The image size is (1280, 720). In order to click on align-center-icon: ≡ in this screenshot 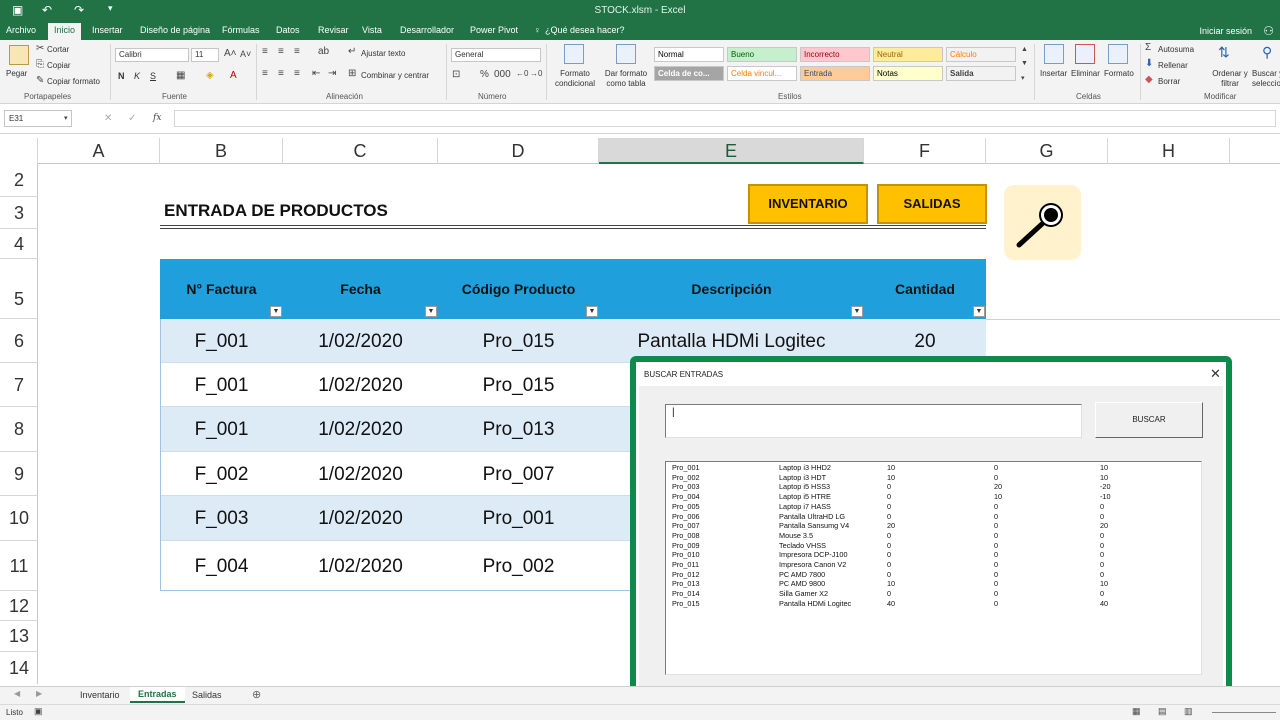, I will do `click(281, 73)`.